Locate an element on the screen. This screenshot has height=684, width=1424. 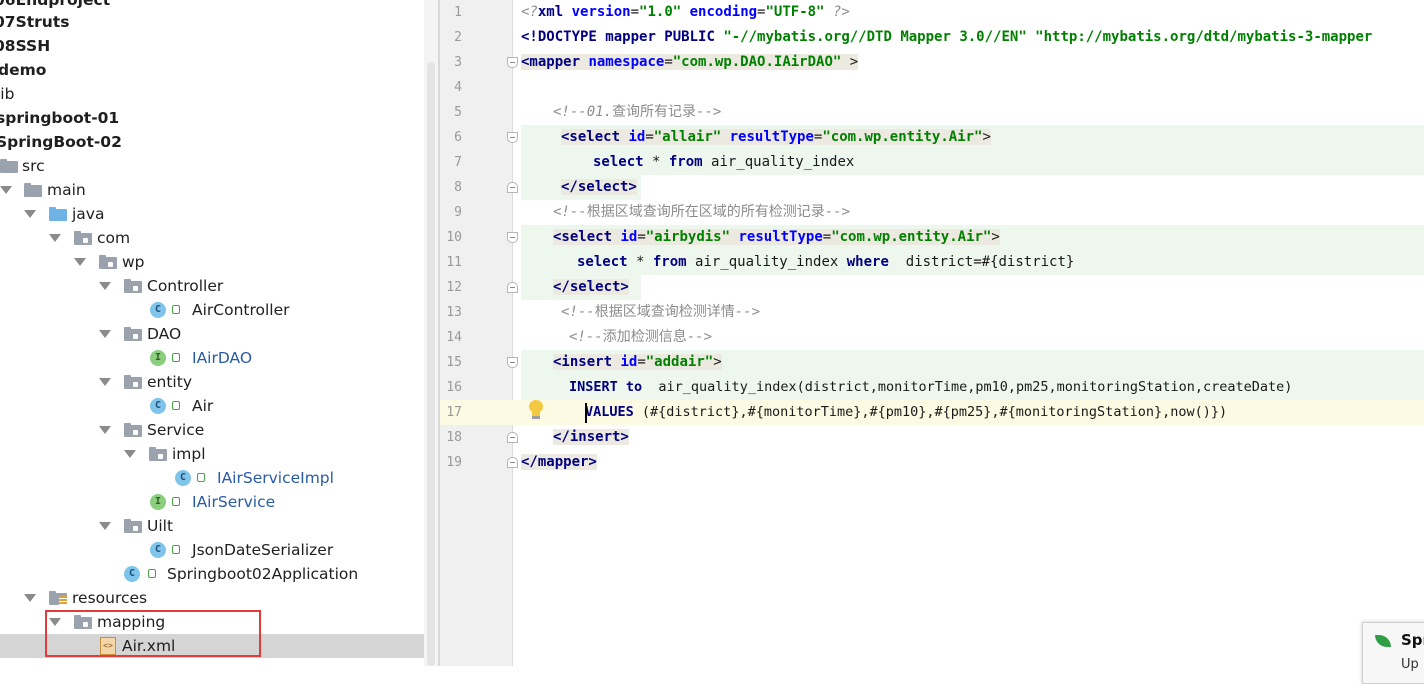
tree-item-label: com is located at coordinates (114, 238).